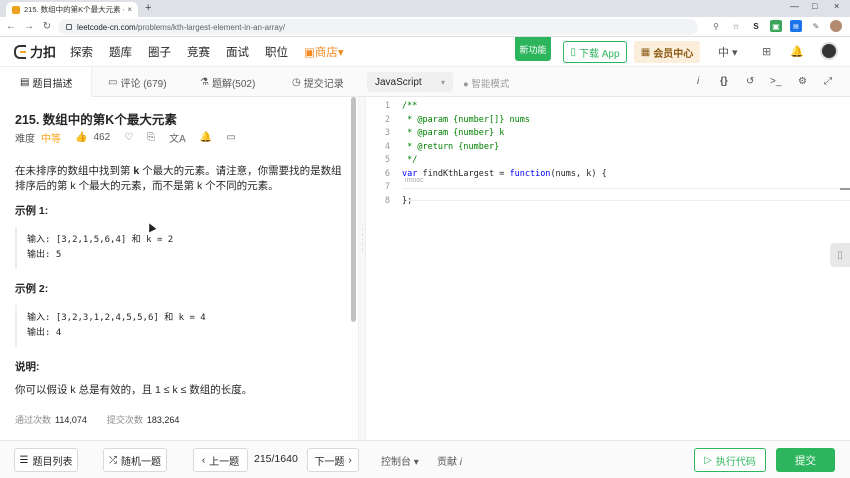 The image size is (850, 478). Describe the element at coordinates (435, 134) in the screenshot. I see `code-line: 3 * @param {number} k` at that location.